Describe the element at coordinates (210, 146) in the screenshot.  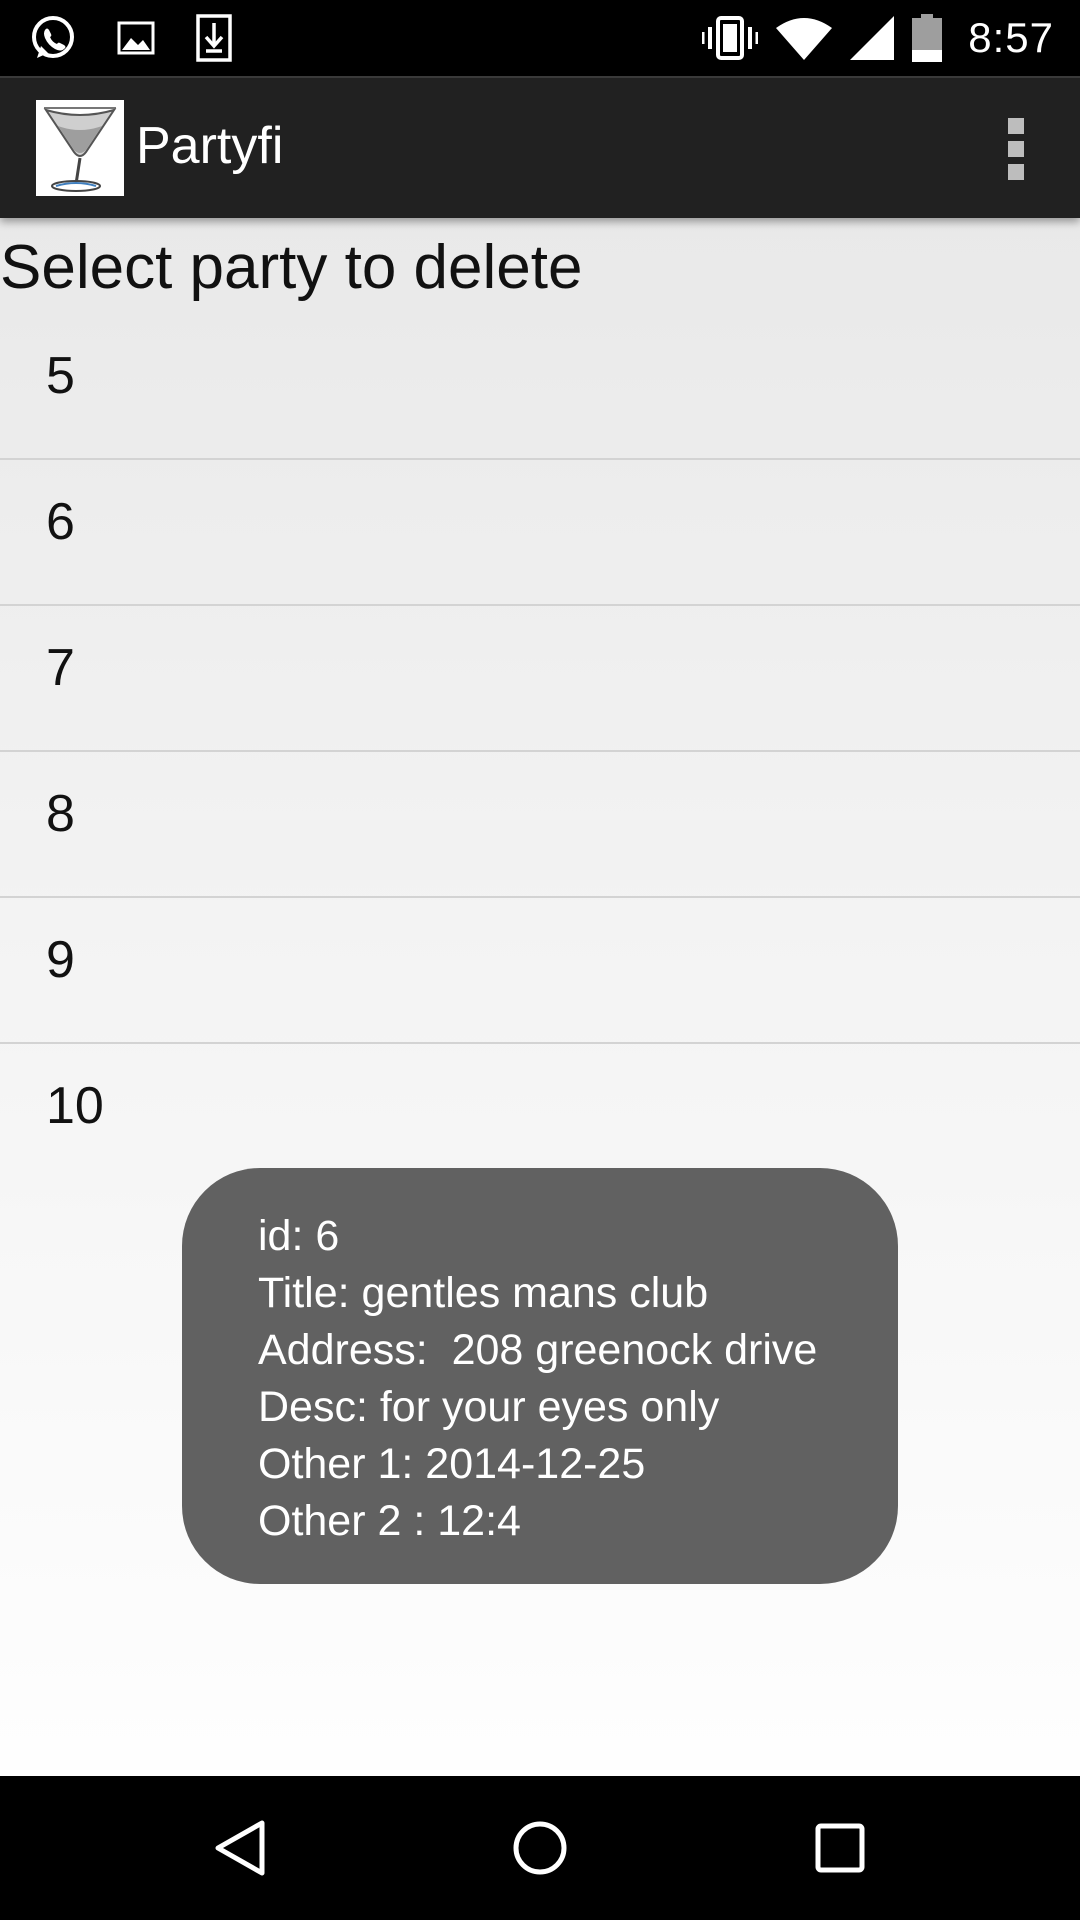
I see `app-title: Partyfi` at that location.